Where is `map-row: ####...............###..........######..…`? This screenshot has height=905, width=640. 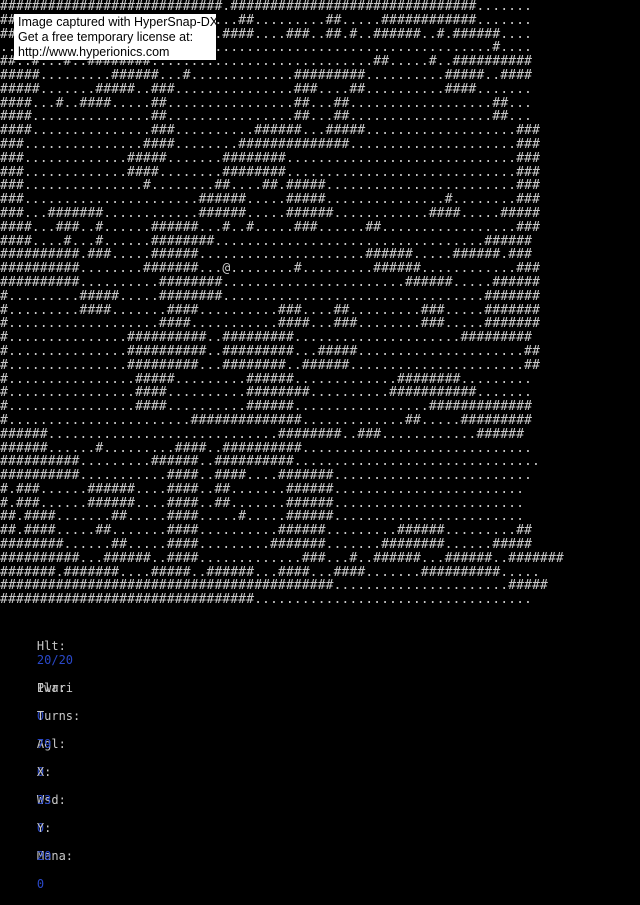 map-row: ####...............###..........######..… is located at coordinates (270, 131).